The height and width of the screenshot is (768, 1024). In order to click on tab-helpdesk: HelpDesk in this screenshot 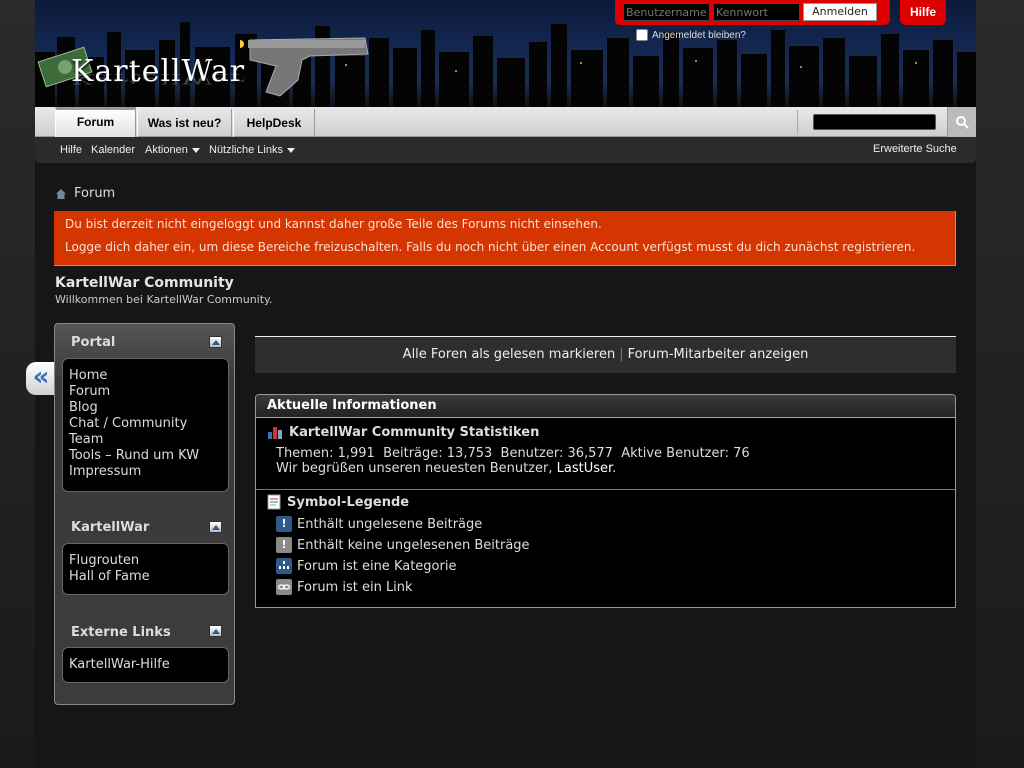, I will do `click(274, 123)`.